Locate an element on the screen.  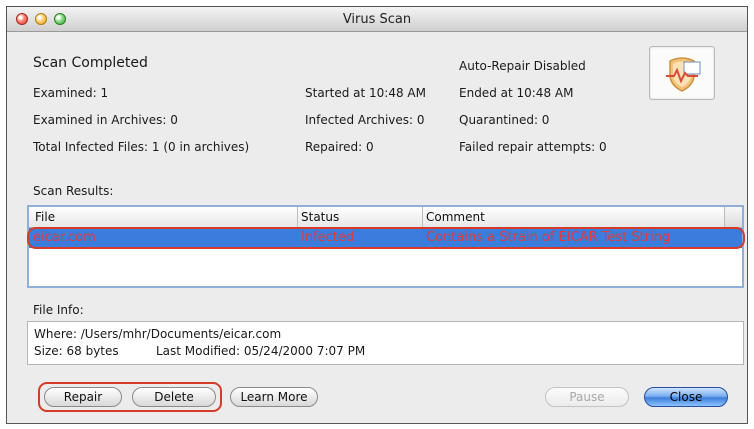
scan-end-time: Ended at 10:48 AM is located at coordinates (516, 93).